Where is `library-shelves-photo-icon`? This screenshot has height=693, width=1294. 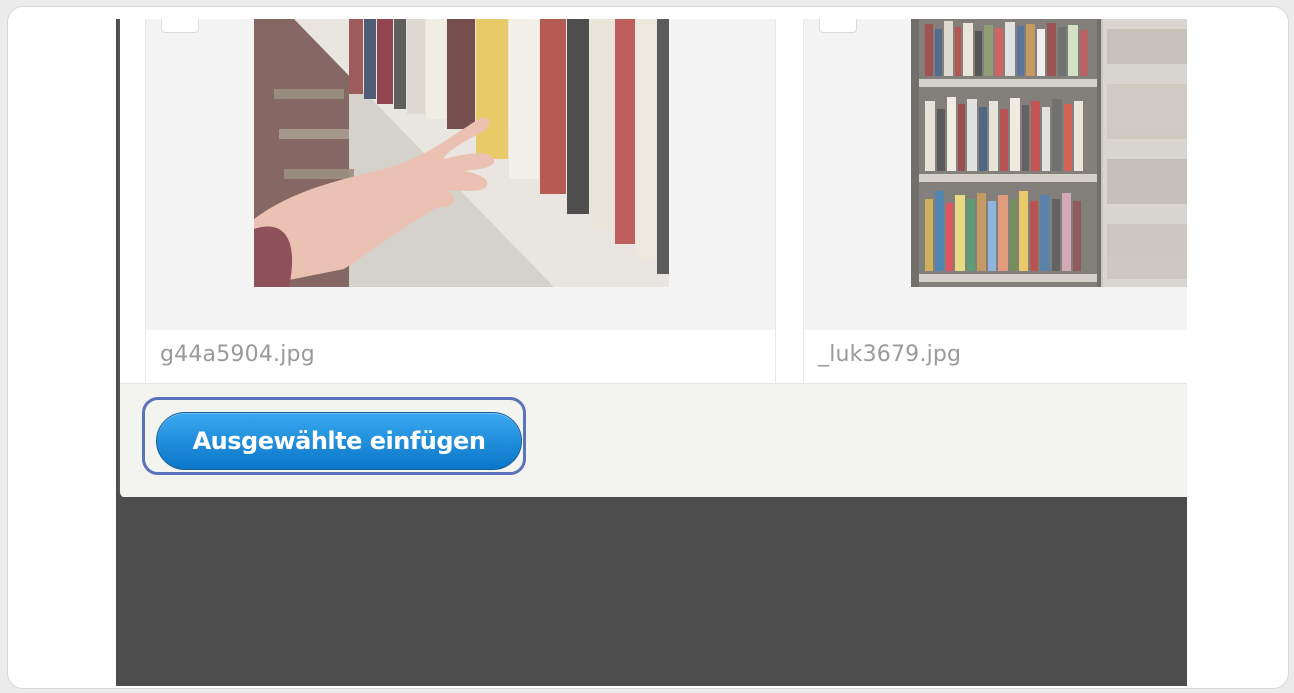
library-shelves-photo-icon is located at coordinates (1049, 153).